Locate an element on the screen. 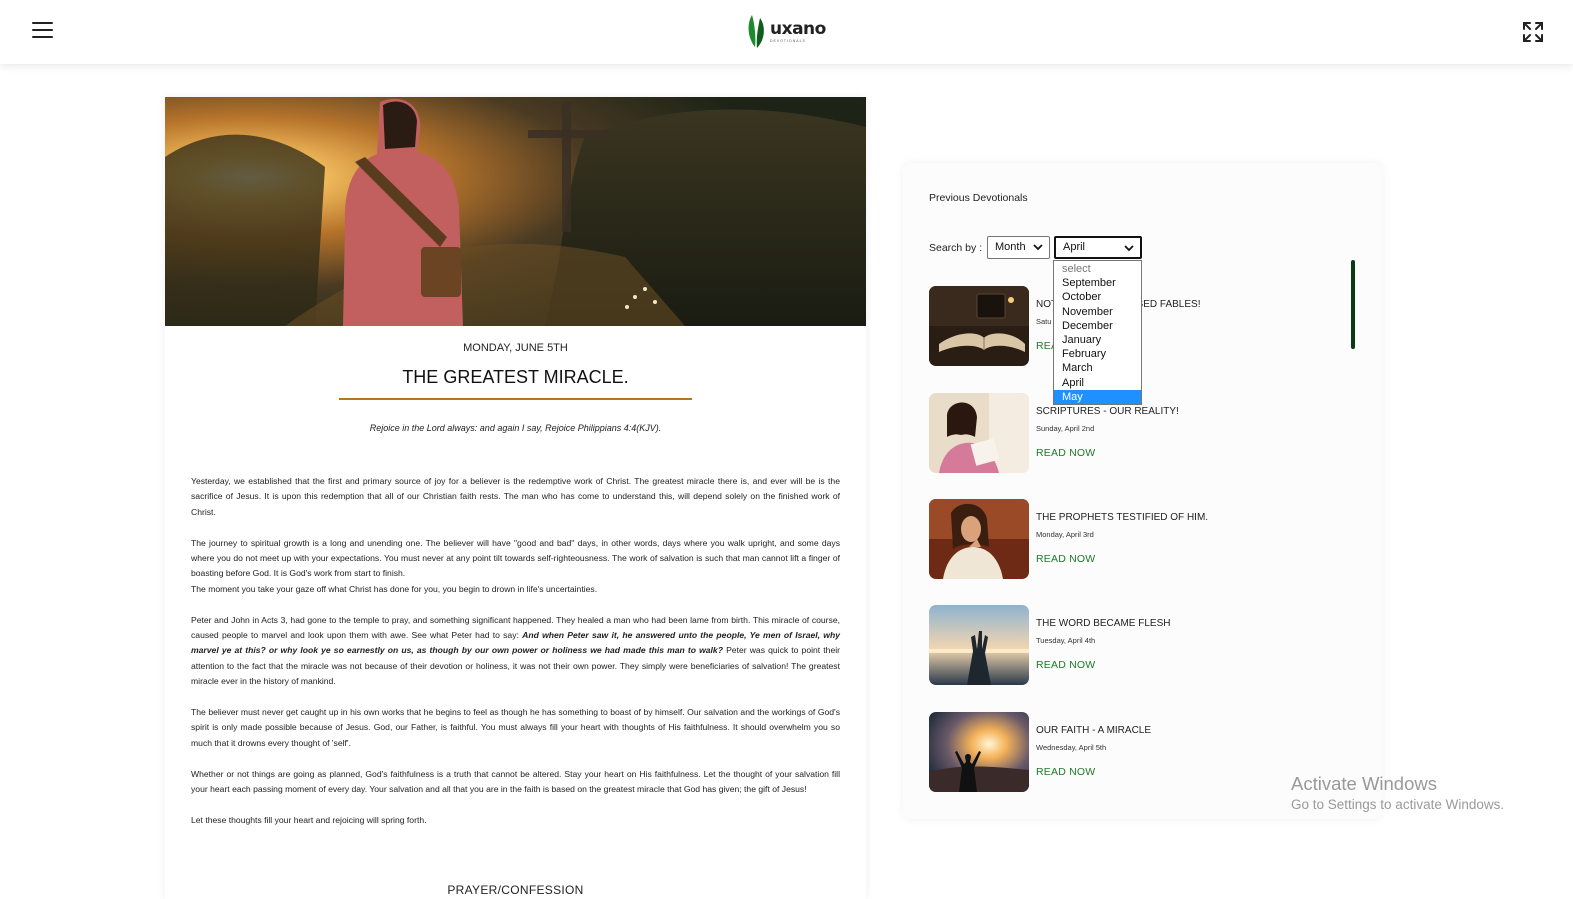  item-date: Monday, April 3rd is located at coordinates (1065, 534).